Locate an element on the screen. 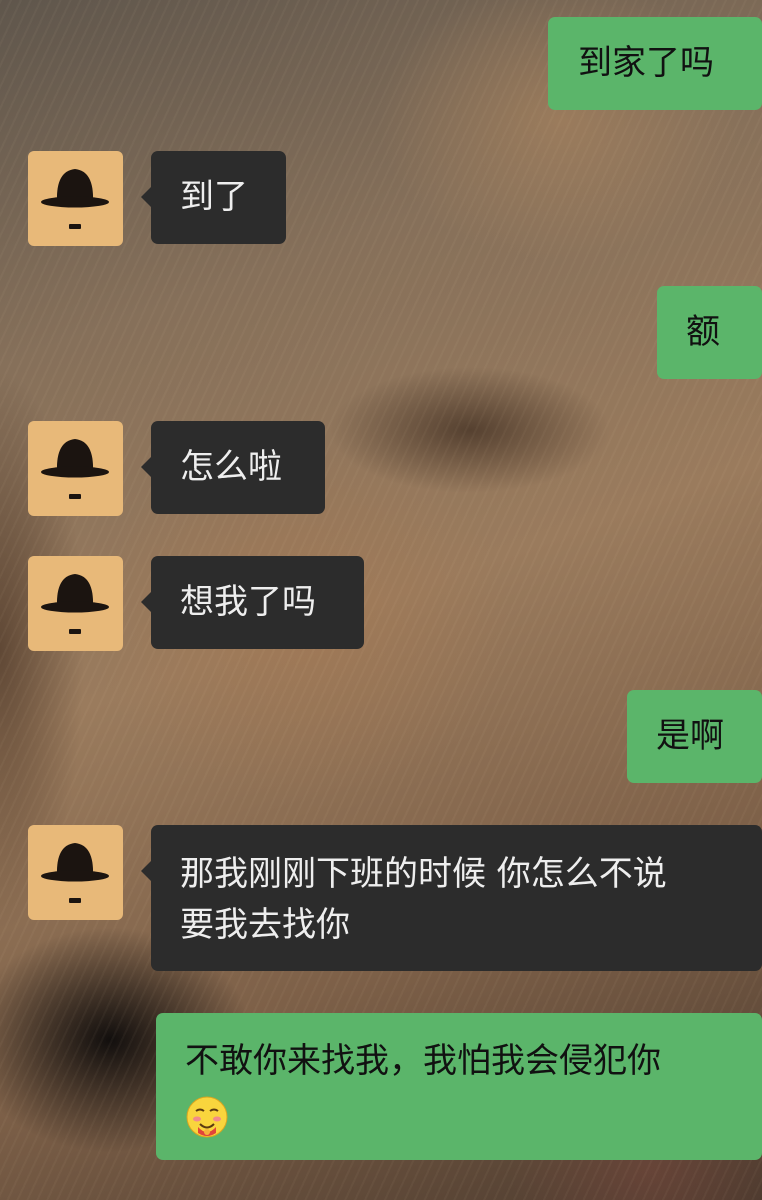  message-text: 不敢你来找我，我怕我会侵犯你 is located at coordinates (423, 1061).